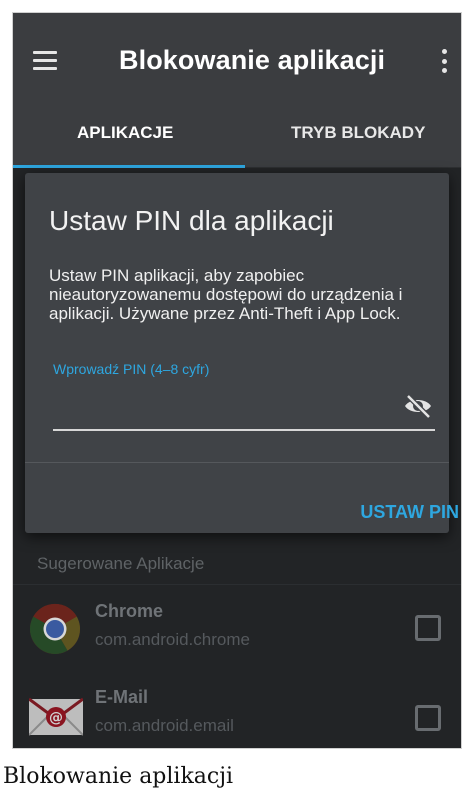  Describe the element at coordinates (45, 60) in the screenshot. I see `hamburger-icon` at that location.